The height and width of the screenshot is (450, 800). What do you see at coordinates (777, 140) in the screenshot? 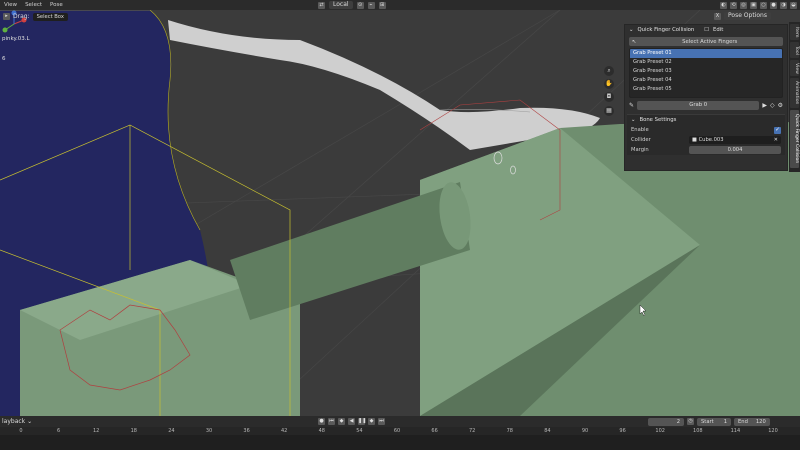
I see `clear-icon: ✕` at bounding box center [777, 140].